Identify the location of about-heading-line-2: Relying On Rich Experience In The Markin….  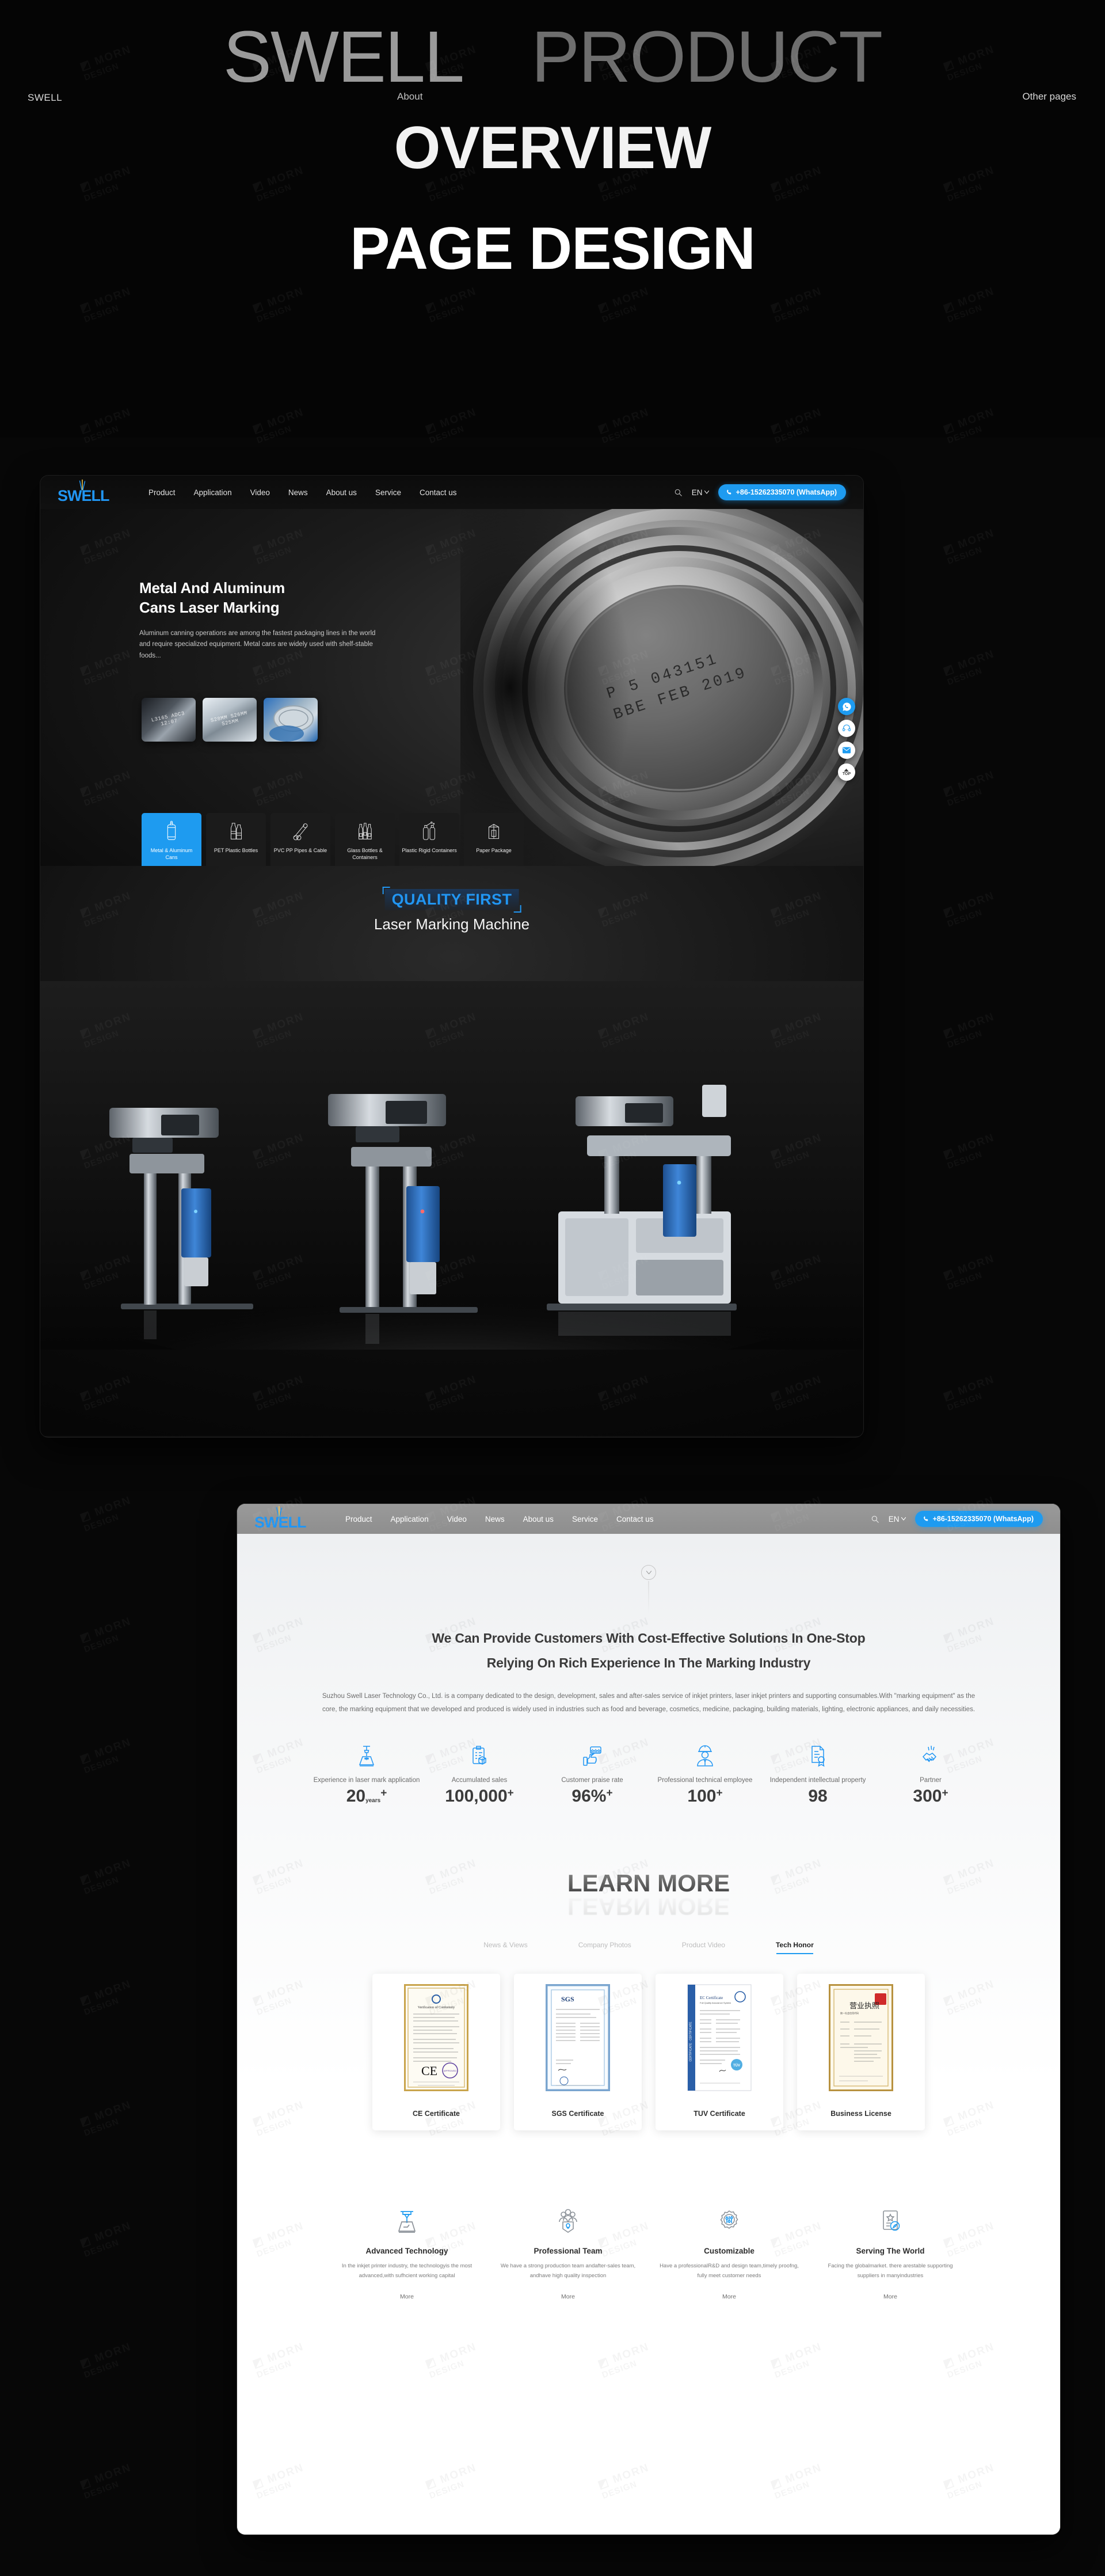
(649, 1663).